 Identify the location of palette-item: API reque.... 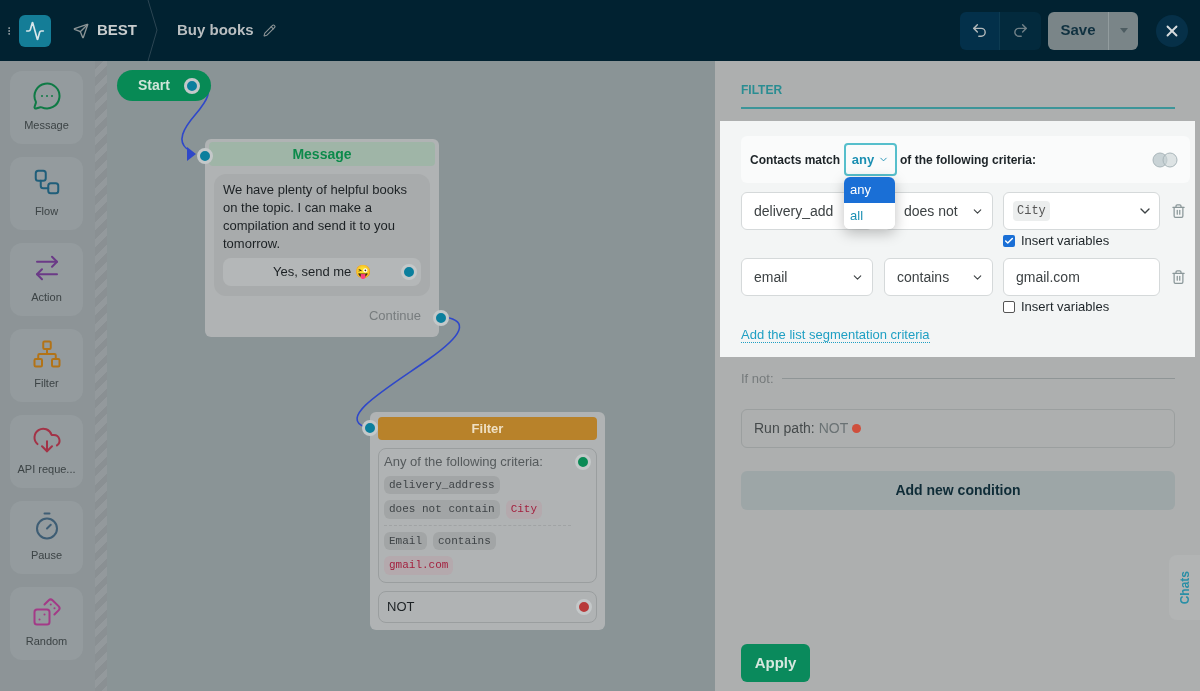
(46, 451).